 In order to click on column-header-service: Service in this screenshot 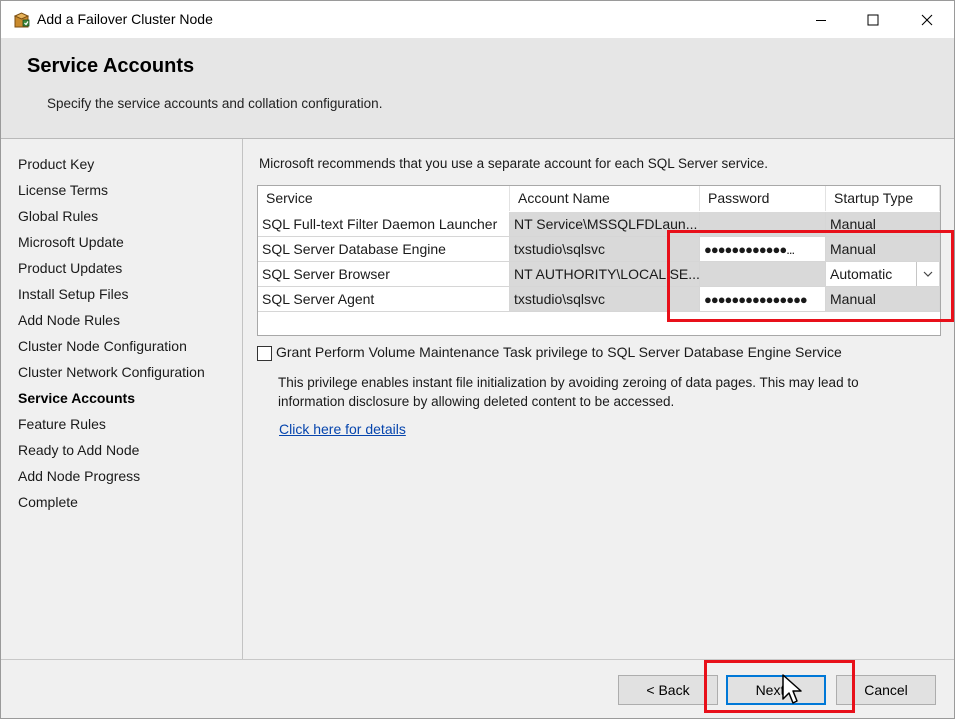, I will do `click(384, 198)`.